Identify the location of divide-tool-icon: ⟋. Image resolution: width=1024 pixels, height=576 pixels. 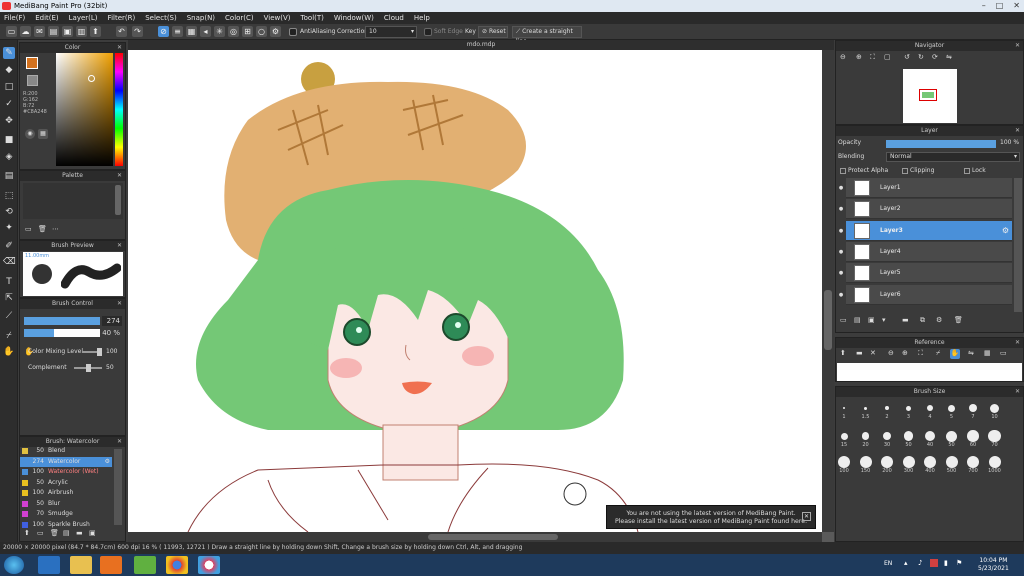
(9, 316).